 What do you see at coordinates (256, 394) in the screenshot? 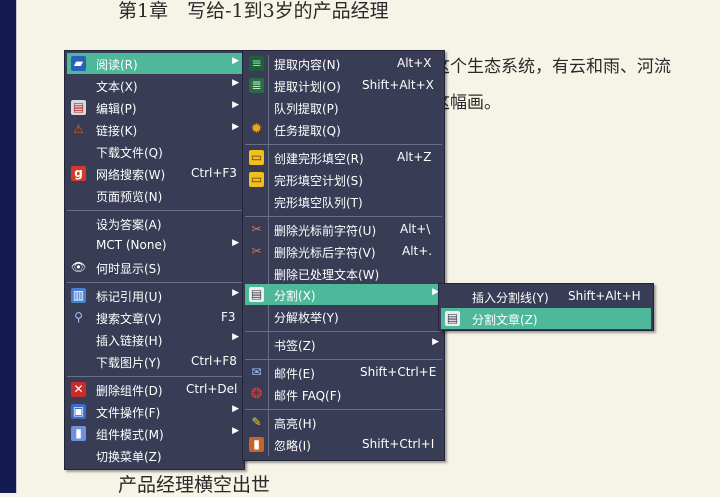
I see `lifebuoy-icon: ❂` at bounding box center [256, 394].